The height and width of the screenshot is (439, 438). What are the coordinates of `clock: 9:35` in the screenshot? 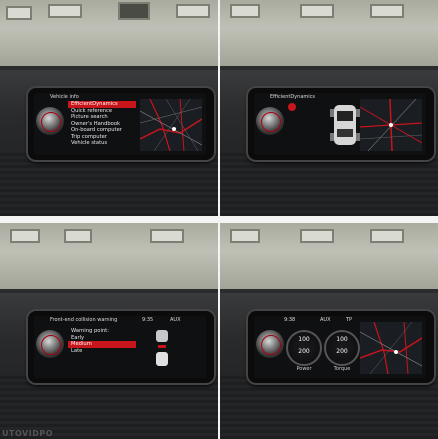 It's located at (148, 320).